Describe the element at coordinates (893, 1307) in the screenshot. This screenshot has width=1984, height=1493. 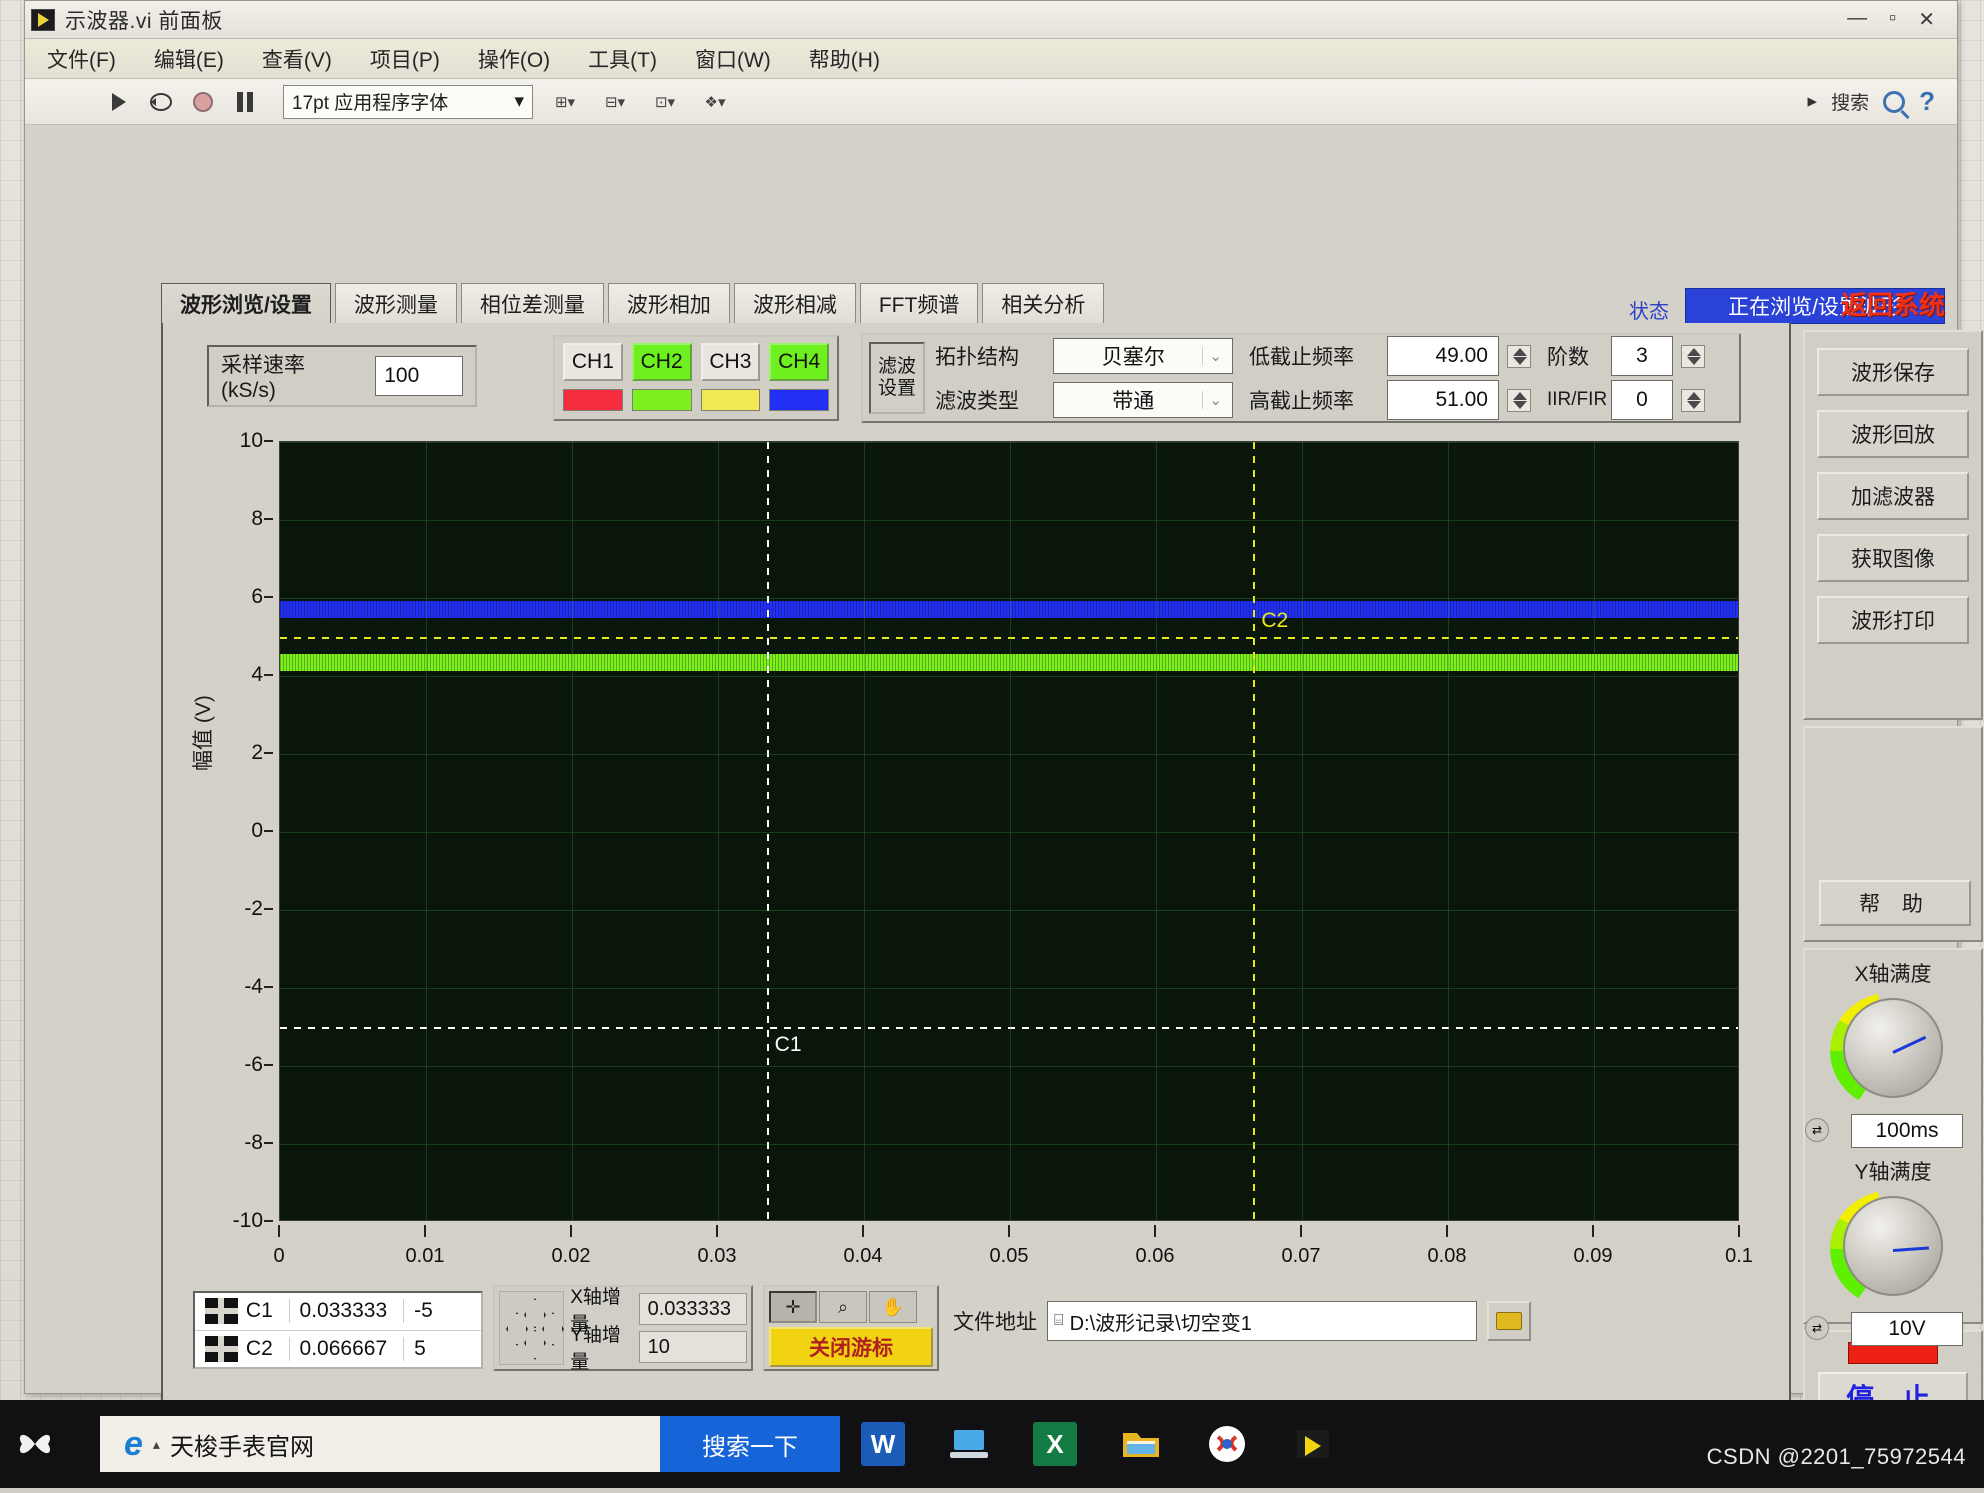
I see `pan-hand-icon: ✋` at that location.